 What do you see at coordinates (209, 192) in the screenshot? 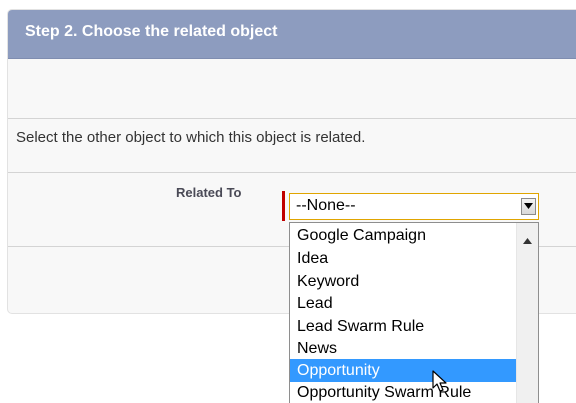
I see `related-to-label: Related To` at bounding box center [209, 192].